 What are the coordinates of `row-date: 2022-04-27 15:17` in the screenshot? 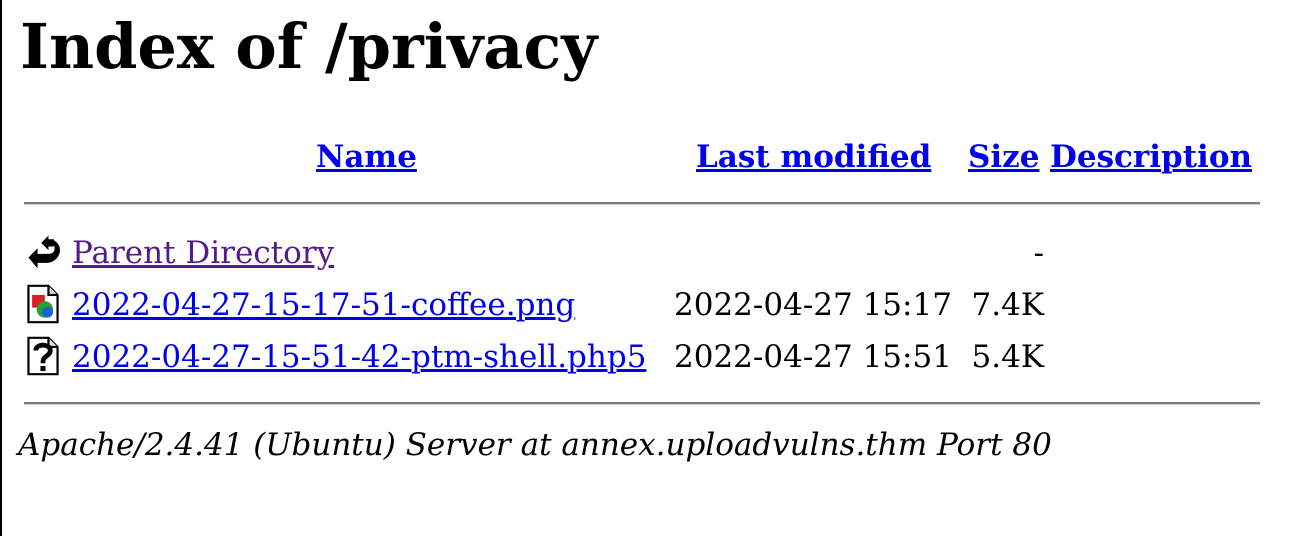 It's located at (813, 305).